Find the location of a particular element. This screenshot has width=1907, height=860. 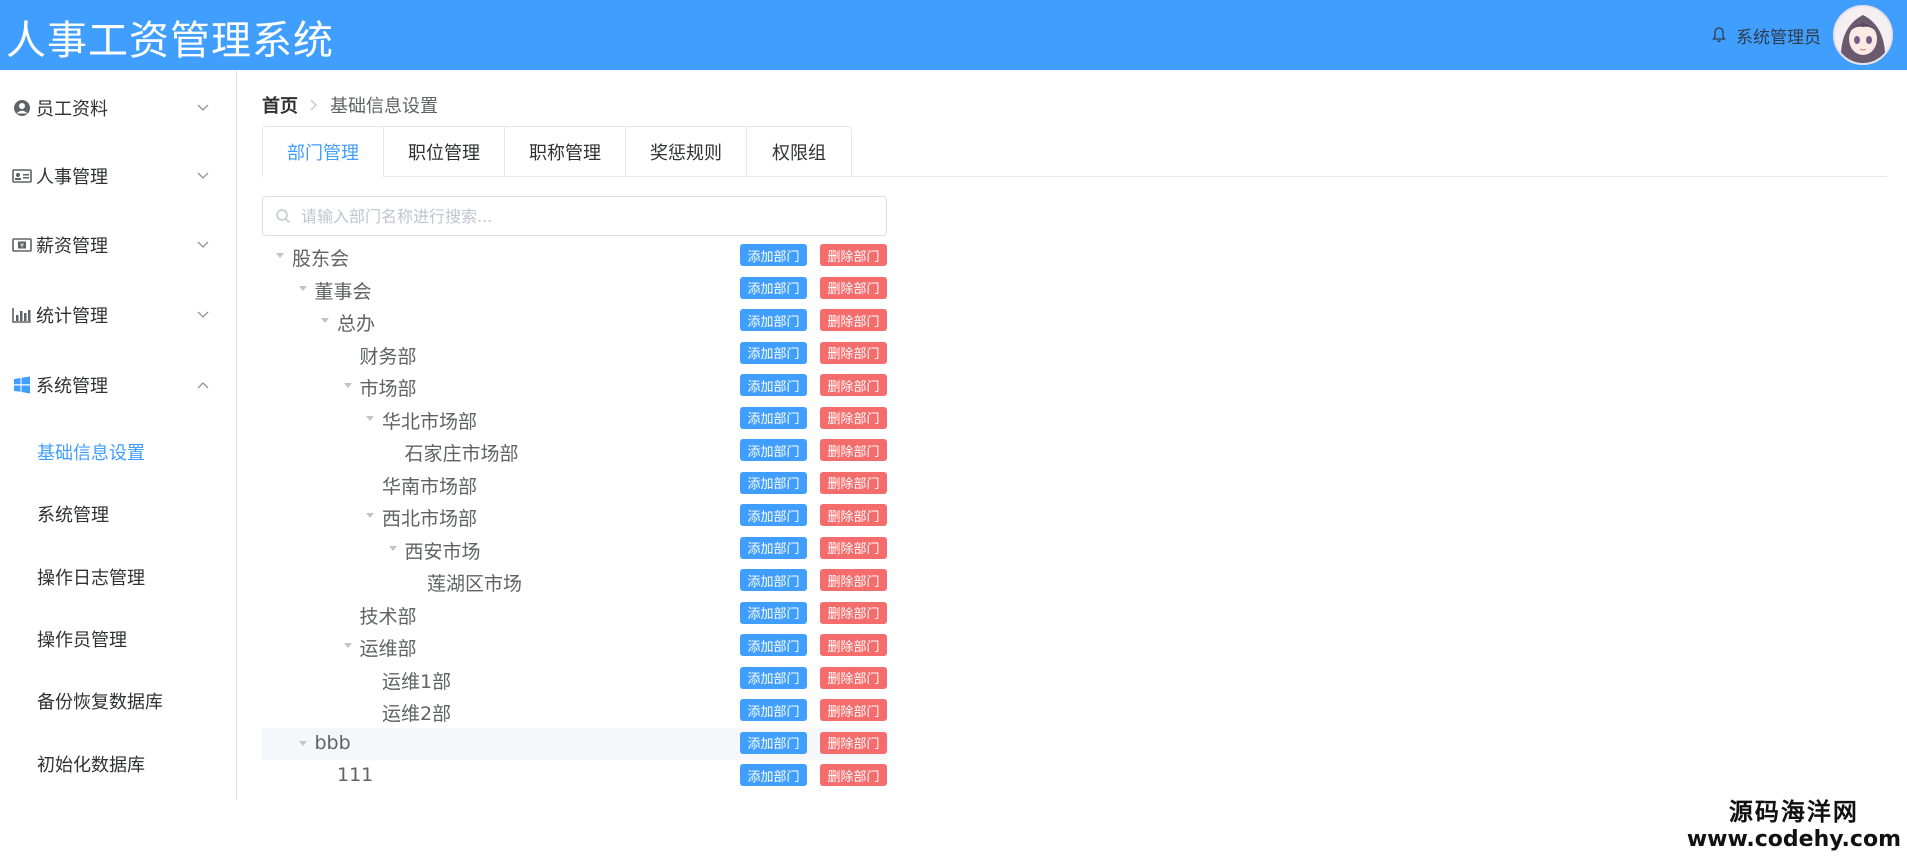

tree-node: 西北市场部 添加部门 删除部门 is located at coordinates (575, 516).